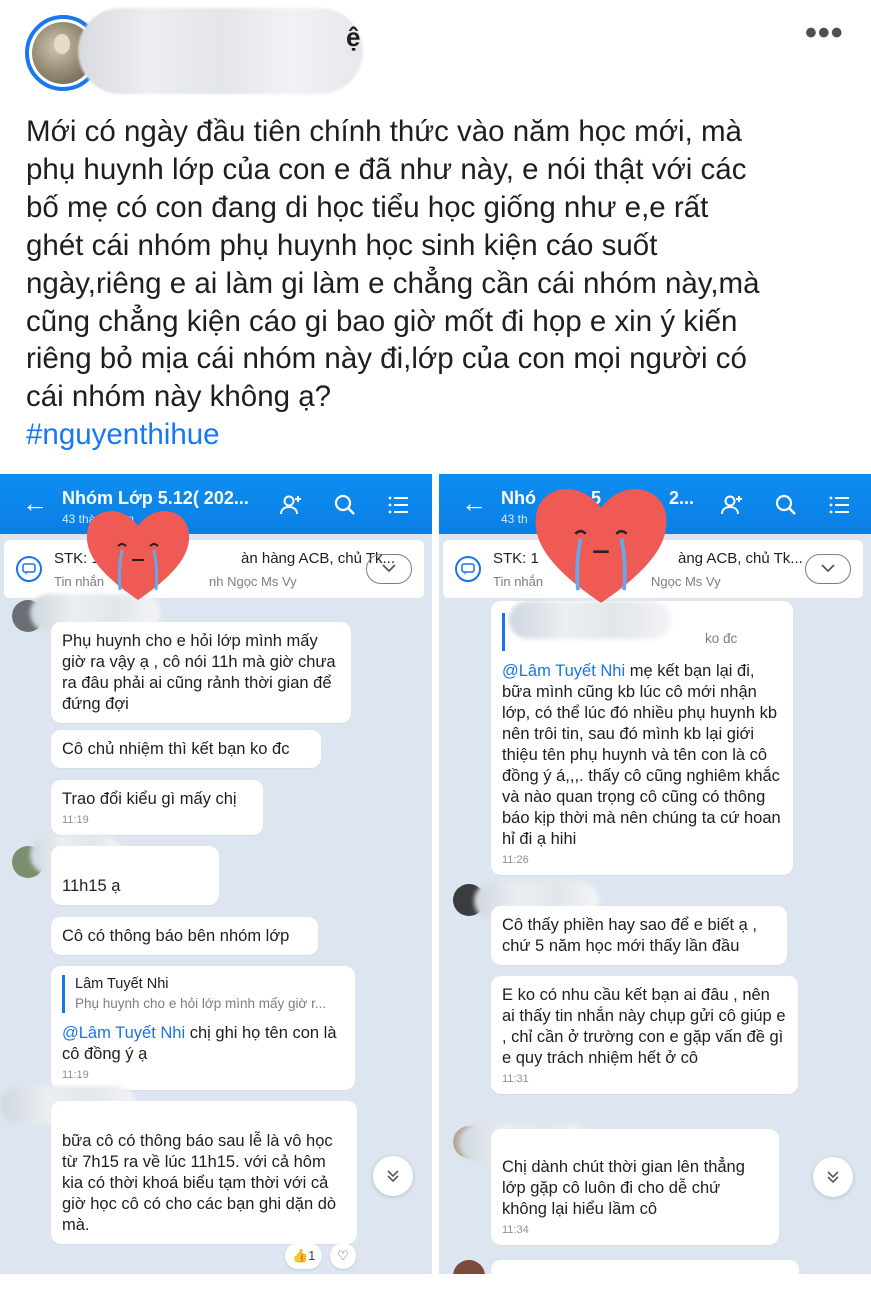  What do you see at coordinates (176, 936) in the screenshot?
I see `message-text: Cô có thông báo bên nhóm lớp` at bounding box center [176, 936].